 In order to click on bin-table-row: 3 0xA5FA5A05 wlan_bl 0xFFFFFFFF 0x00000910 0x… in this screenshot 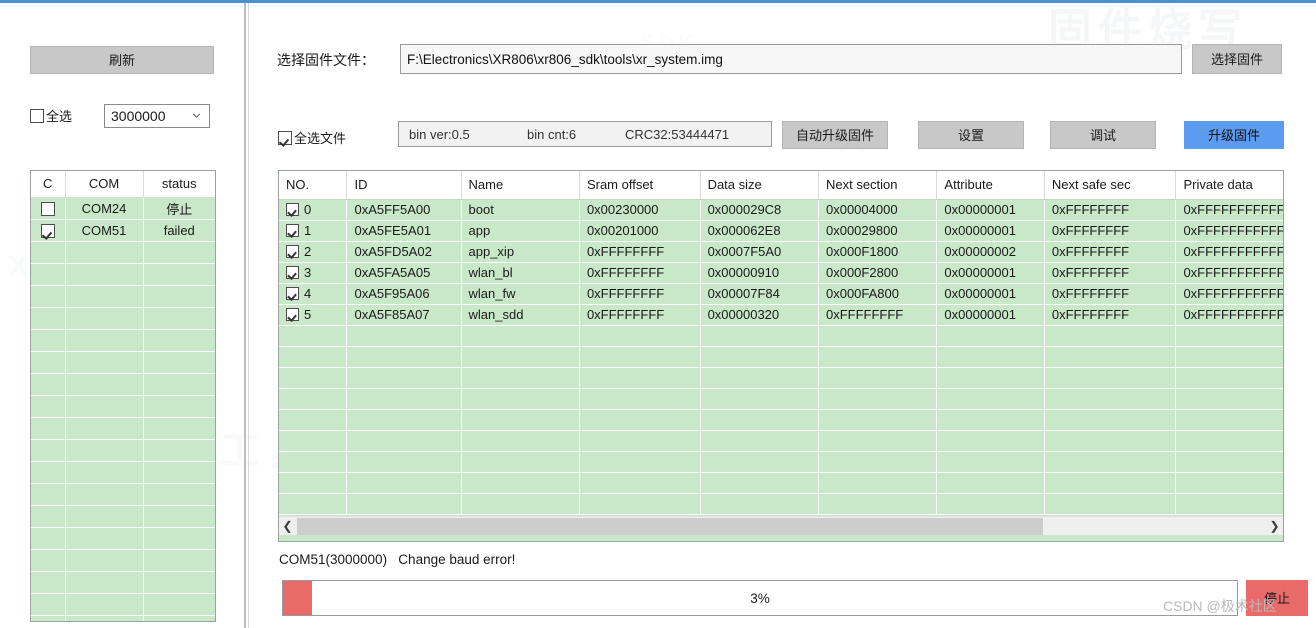, I will do `click(781, 273)`.